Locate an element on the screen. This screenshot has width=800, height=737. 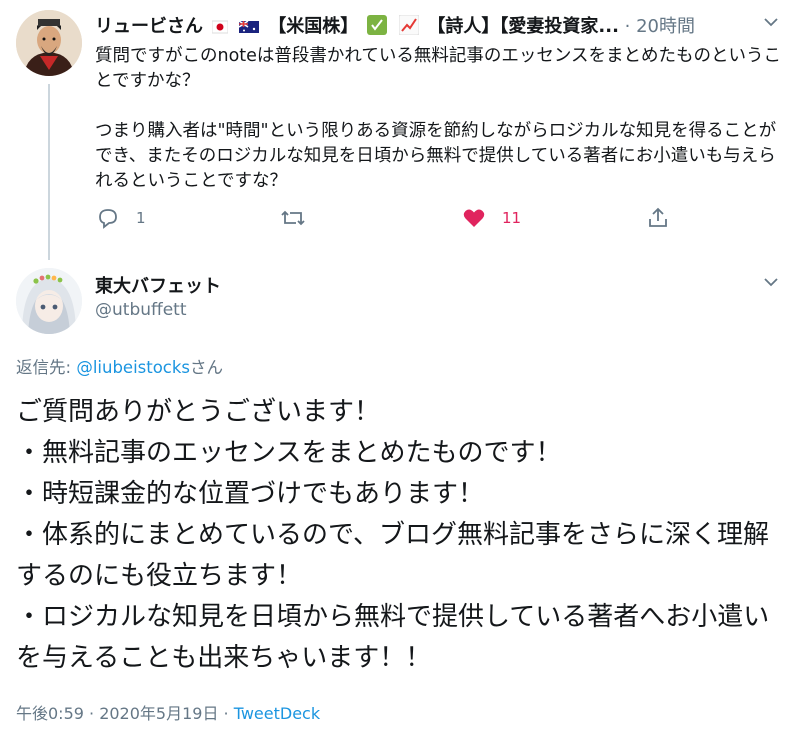
retweet-button is located at coordinates (293, 218).